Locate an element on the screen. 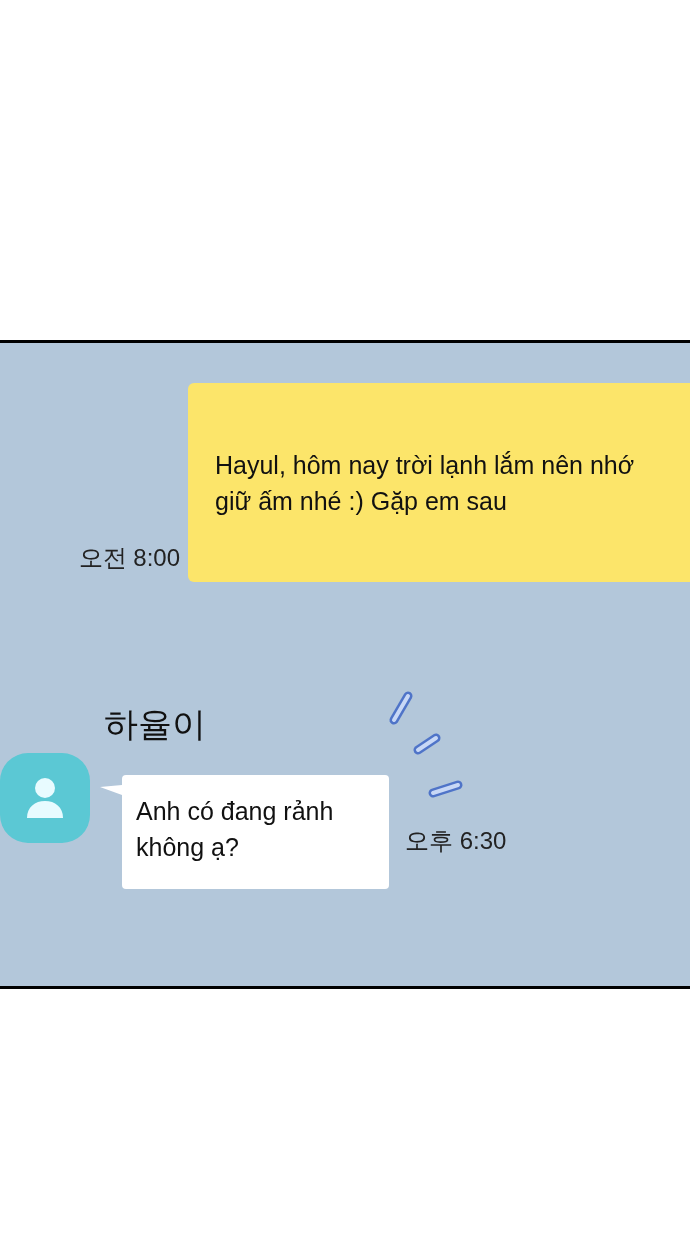 This screenshot has width=690, height=1260. avatar-icon is located at coordinates (45, 798).